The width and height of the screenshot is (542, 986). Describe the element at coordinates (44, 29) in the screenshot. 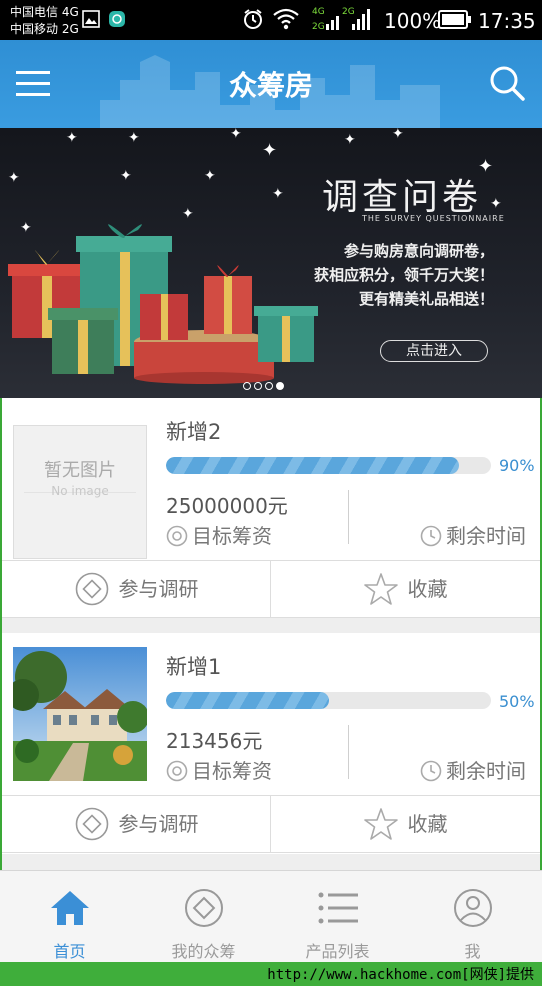

I see `carrier-2: 中国移动 2G` at that location.